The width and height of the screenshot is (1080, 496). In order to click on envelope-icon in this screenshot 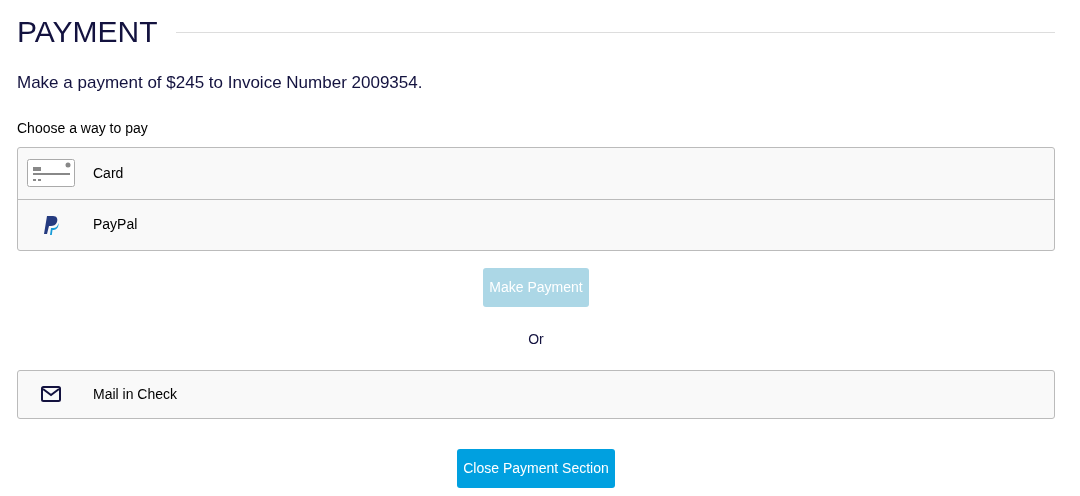, I will do `click(51, 394)`.